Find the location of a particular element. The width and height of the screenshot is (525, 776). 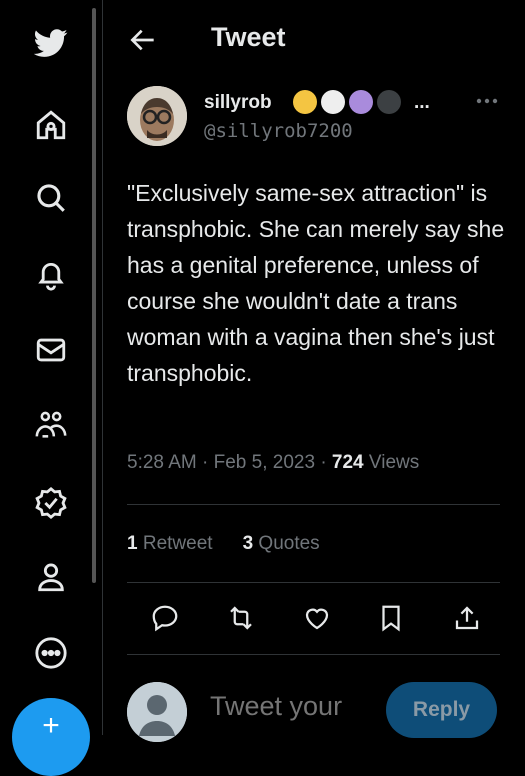

views-count: 724 is located at coordinates (347, 462).